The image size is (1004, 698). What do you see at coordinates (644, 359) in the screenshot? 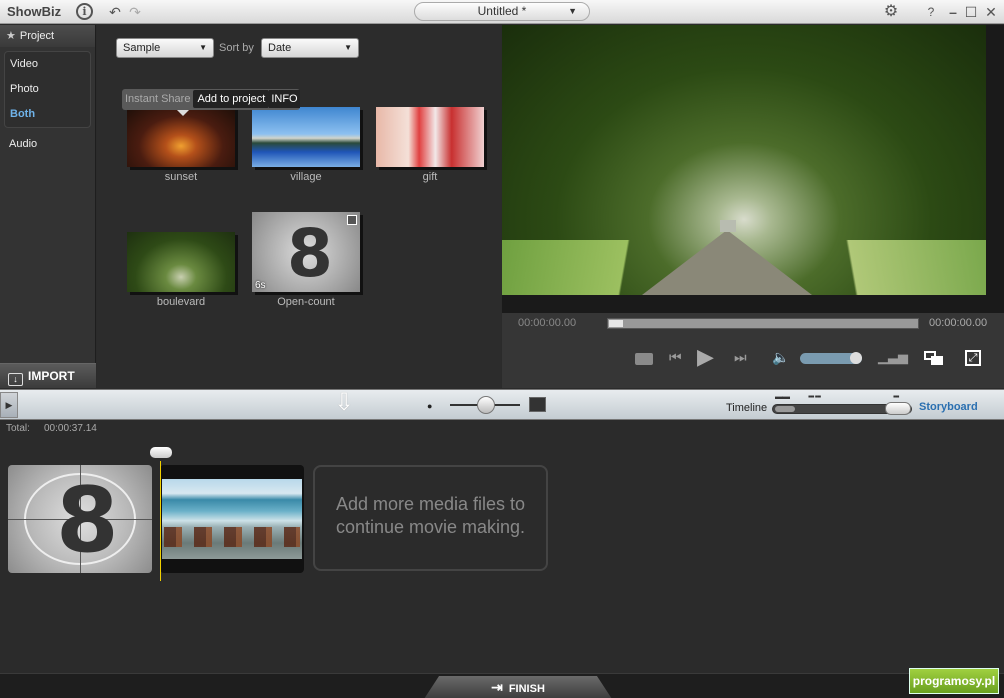
I see `camera-icon` at bounding box center [644, 359].